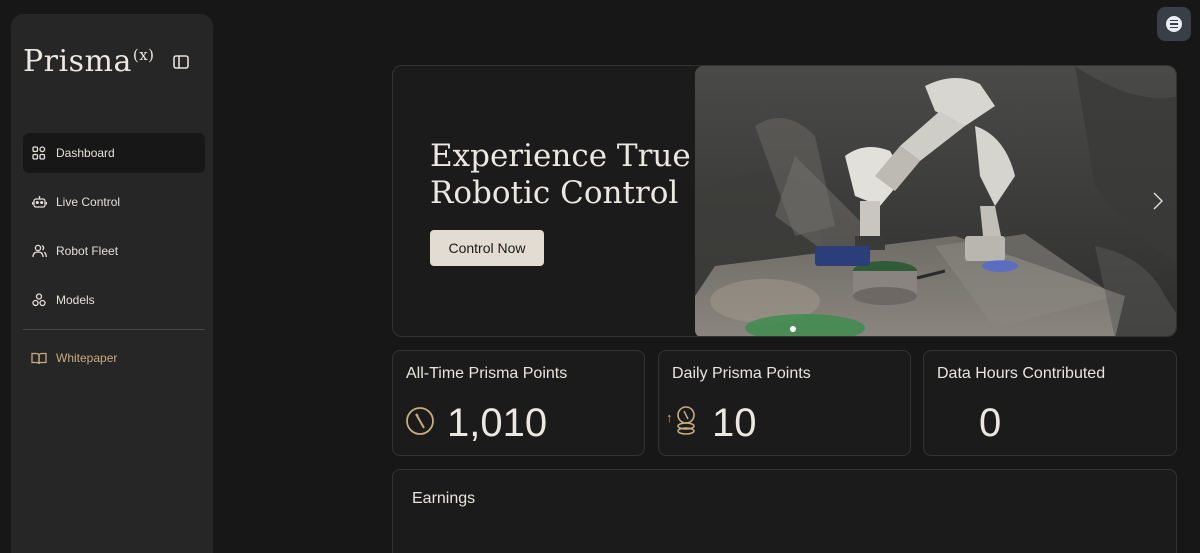 This screenshot has width=1200, height=553. What do you see at coordinates (87, 251) in the screenshot?
I see `sidebar-item-label: Robot Fleet` at bounding box center [87, 251].